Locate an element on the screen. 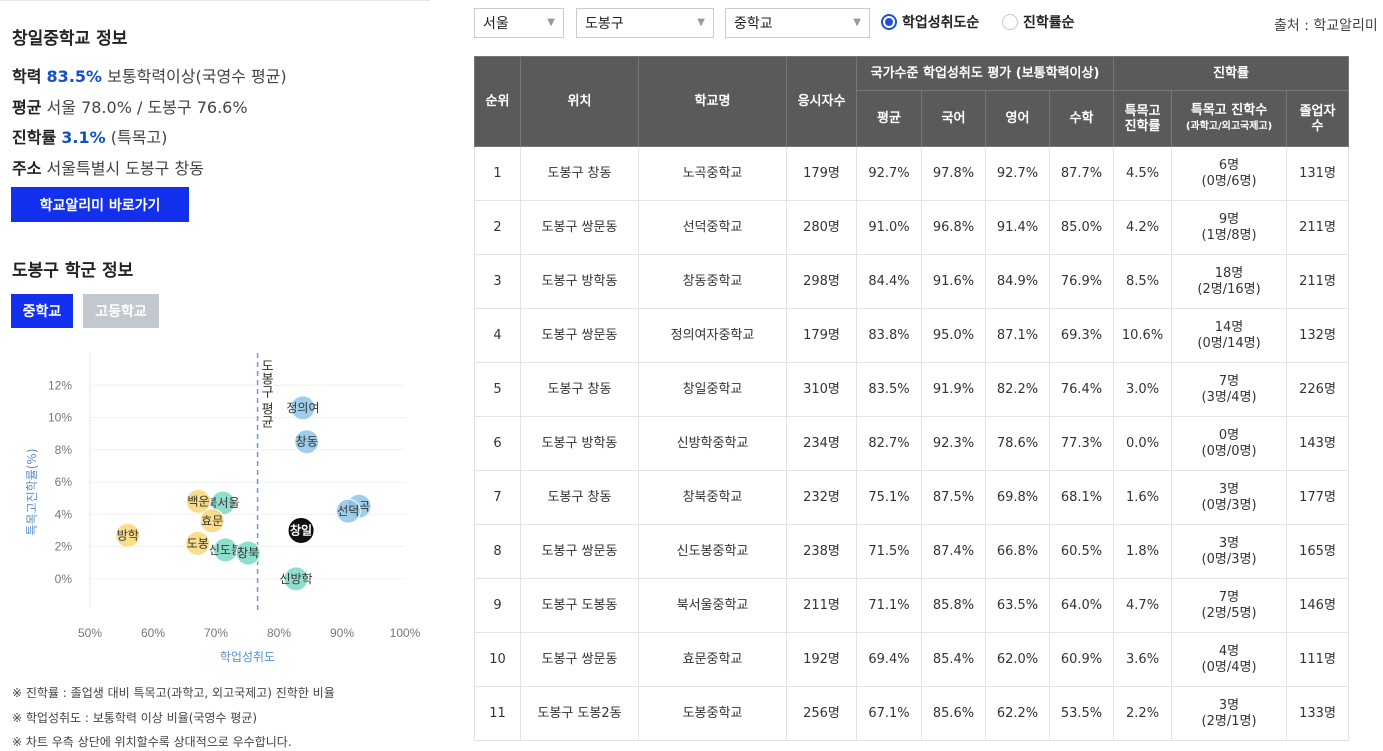 Image resolution: width=1383 pixels, height=751 pixels. examinees-cell: 179명 is located at coordinates (821, 173).